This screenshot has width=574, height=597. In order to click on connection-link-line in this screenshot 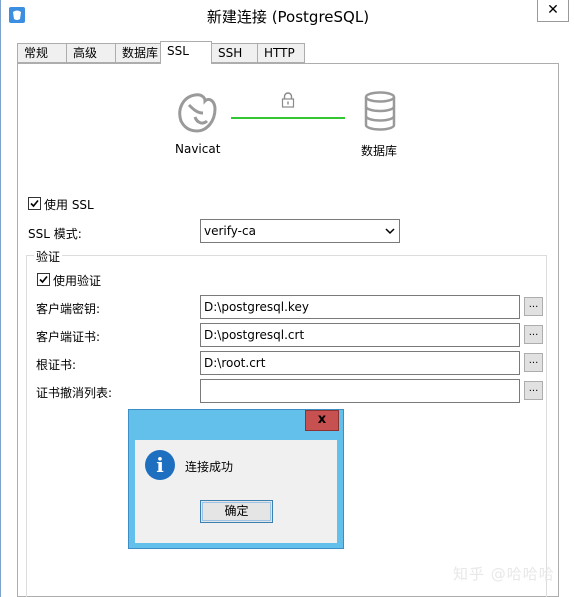, I will do `click(288, 118)`.